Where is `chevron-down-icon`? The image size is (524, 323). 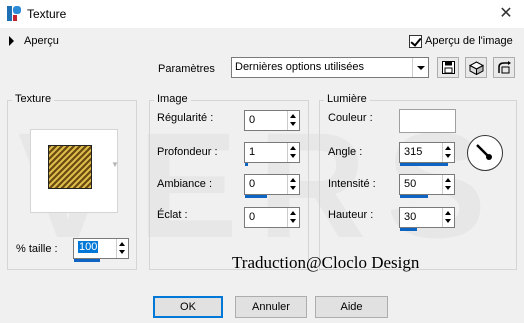 chevron-down-icon is located at coordinates (421, 68).